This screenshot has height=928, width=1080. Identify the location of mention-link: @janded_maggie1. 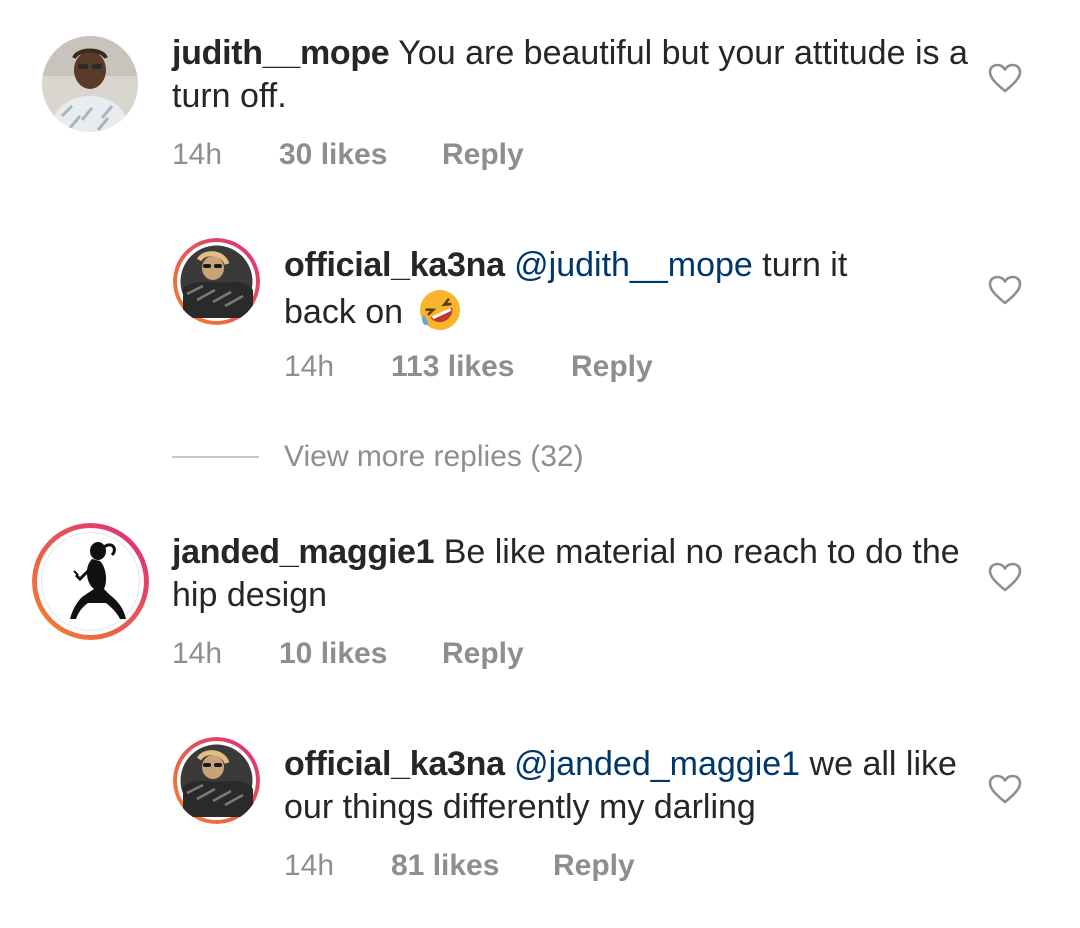
(657, 764).